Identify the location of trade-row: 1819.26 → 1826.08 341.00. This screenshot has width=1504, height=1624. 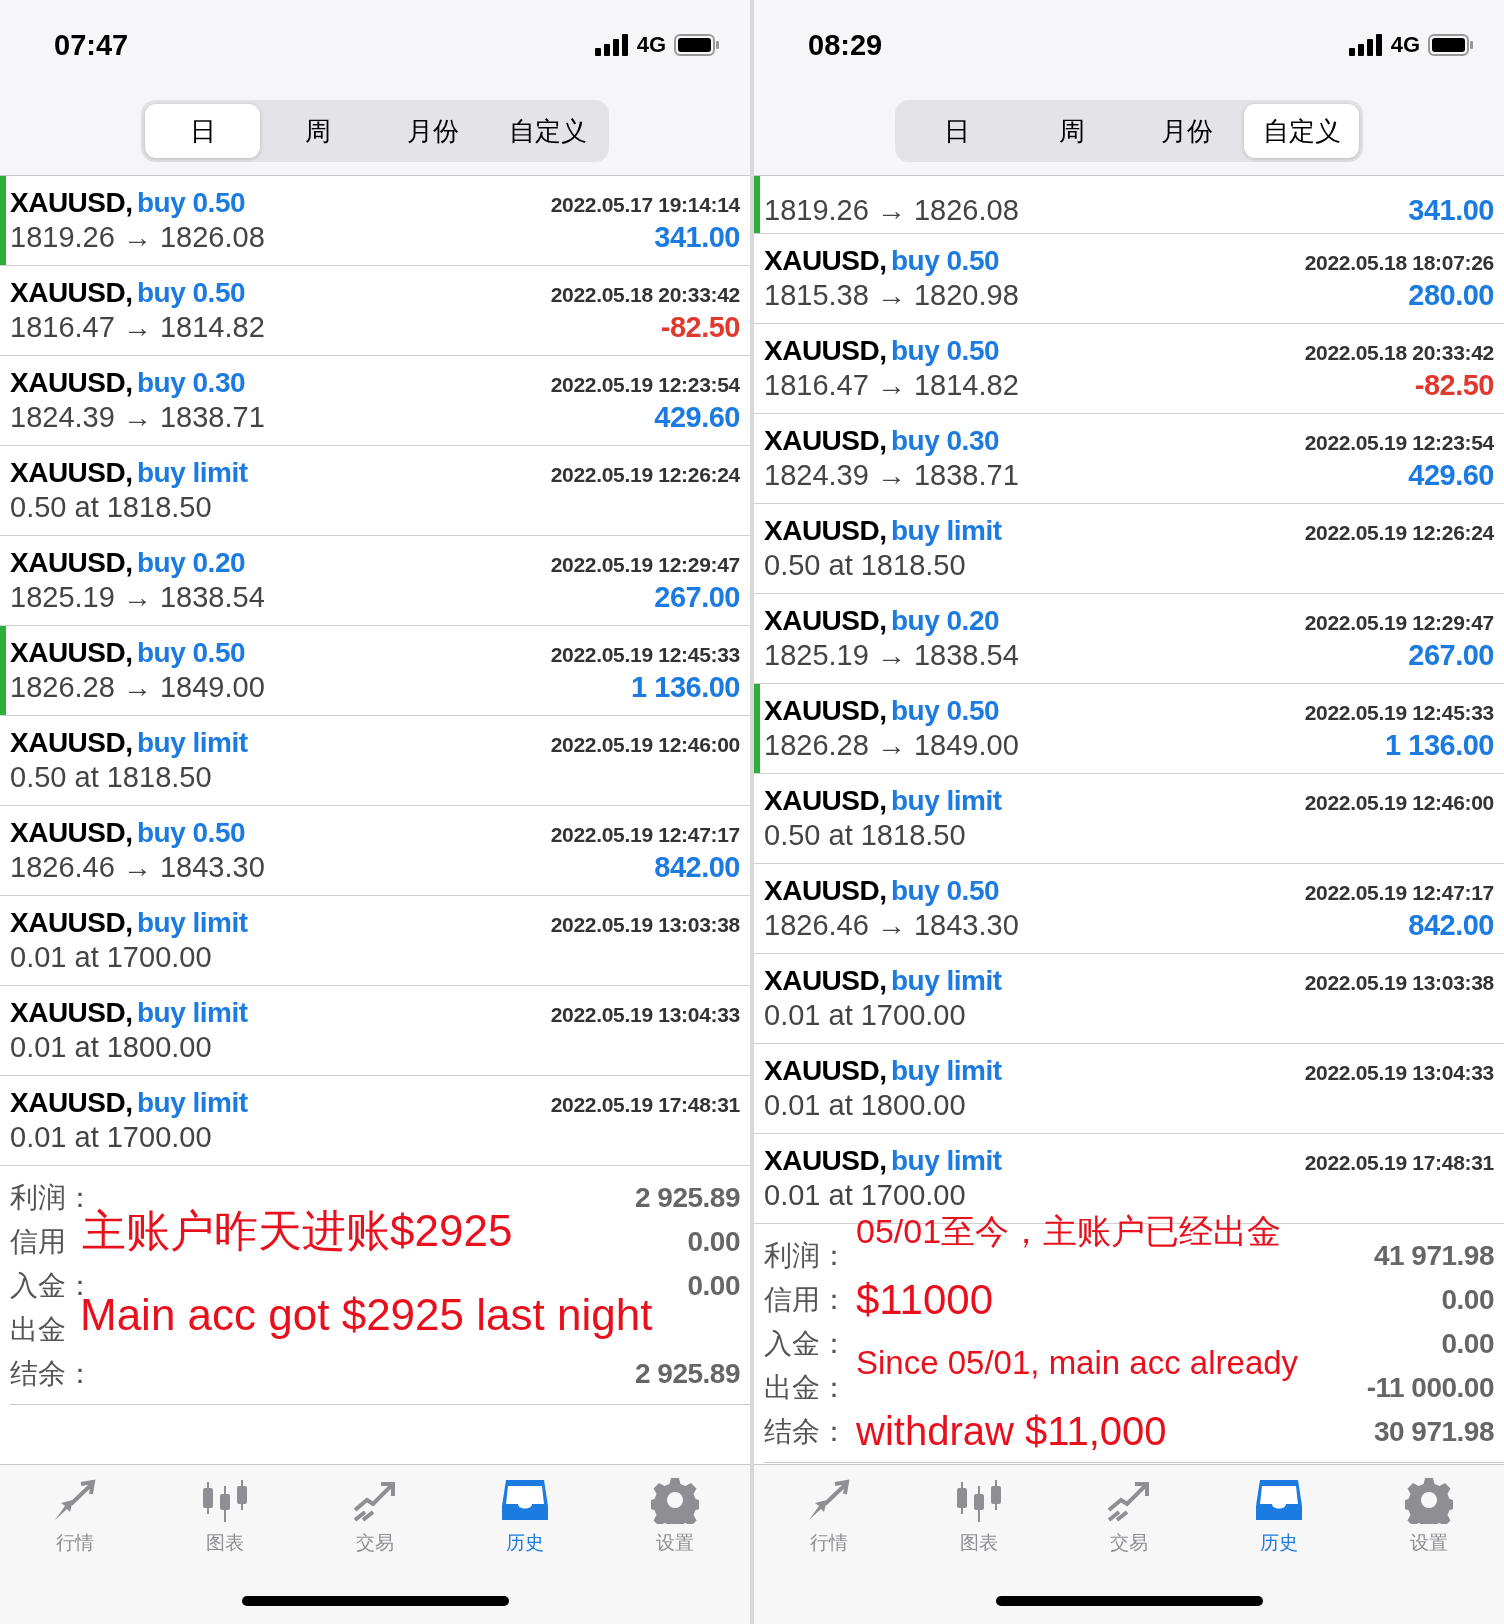
(1129, 205).